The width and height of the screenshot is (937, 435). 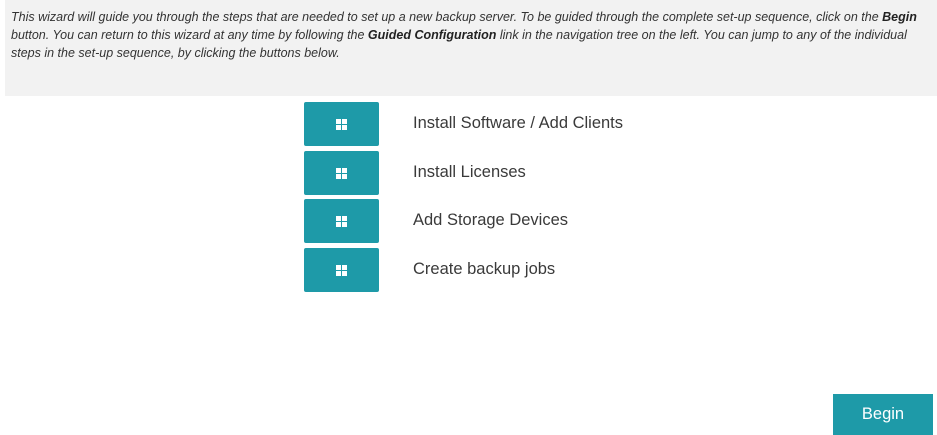 What do you see at coordinates (432, 35) in the screenshot?
I see `intro-guided-configuration-emphasis: Guided Configuration` at bounding box center [432, 35].